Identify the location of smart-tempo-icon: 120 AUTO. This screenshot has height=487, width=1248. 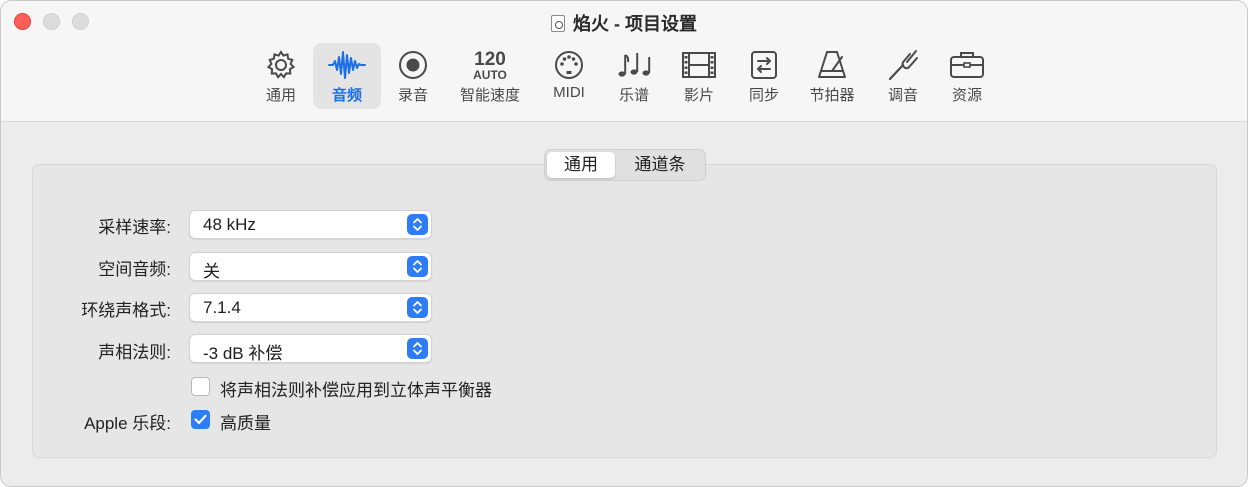
(490, 65).